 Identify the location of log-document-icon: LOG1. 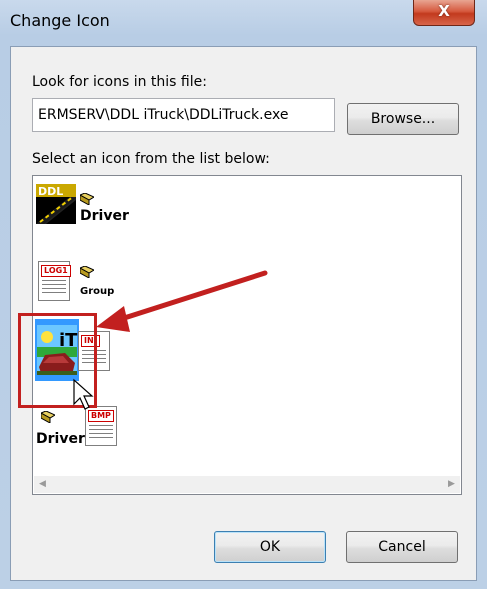
(54, 281).